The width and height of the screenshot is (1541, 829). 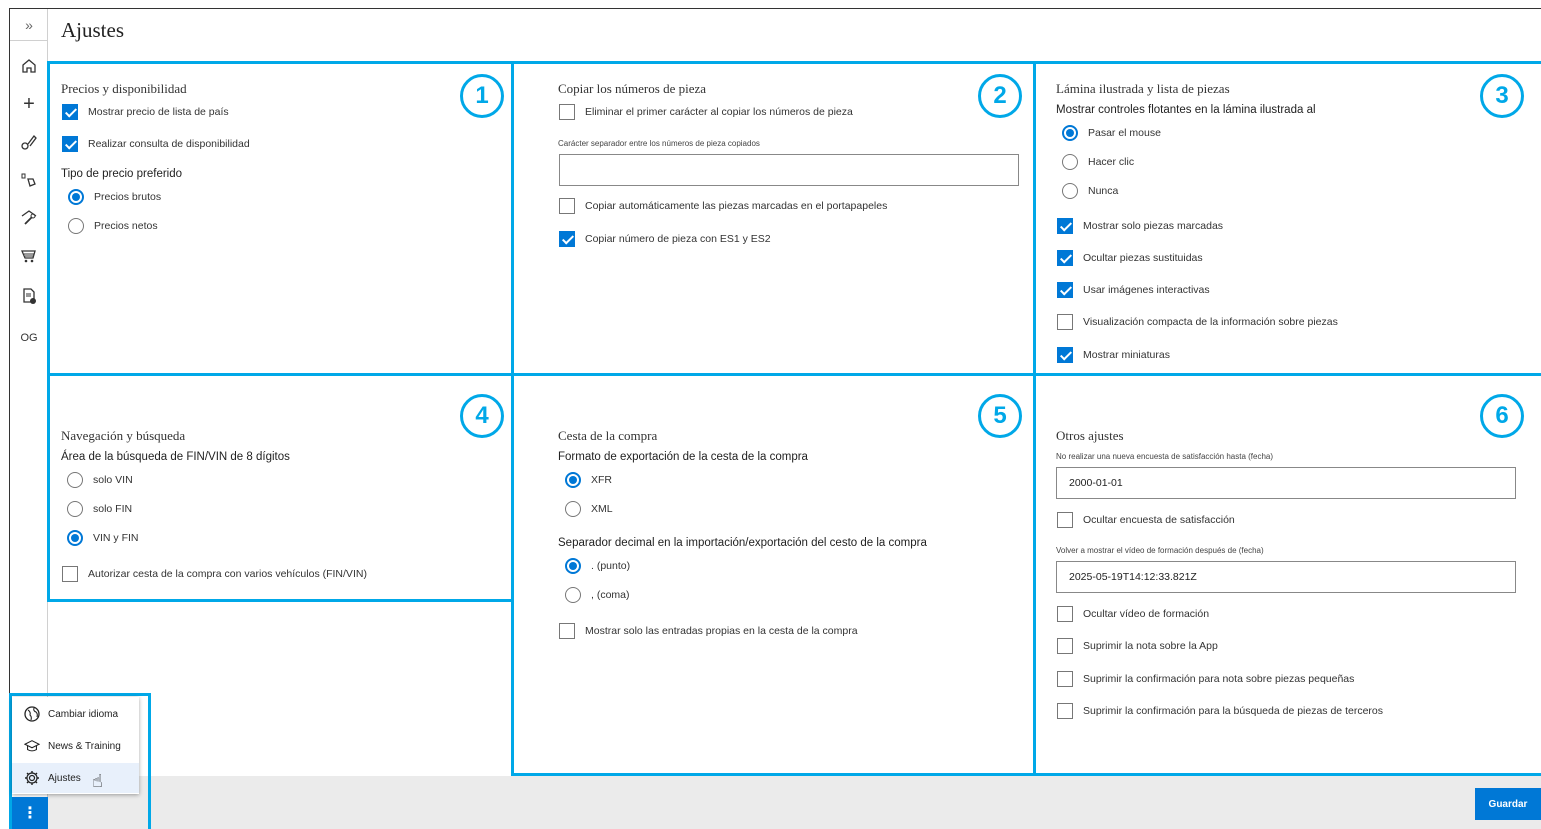 I want to click on home-icon, so click(x=29, y=66).